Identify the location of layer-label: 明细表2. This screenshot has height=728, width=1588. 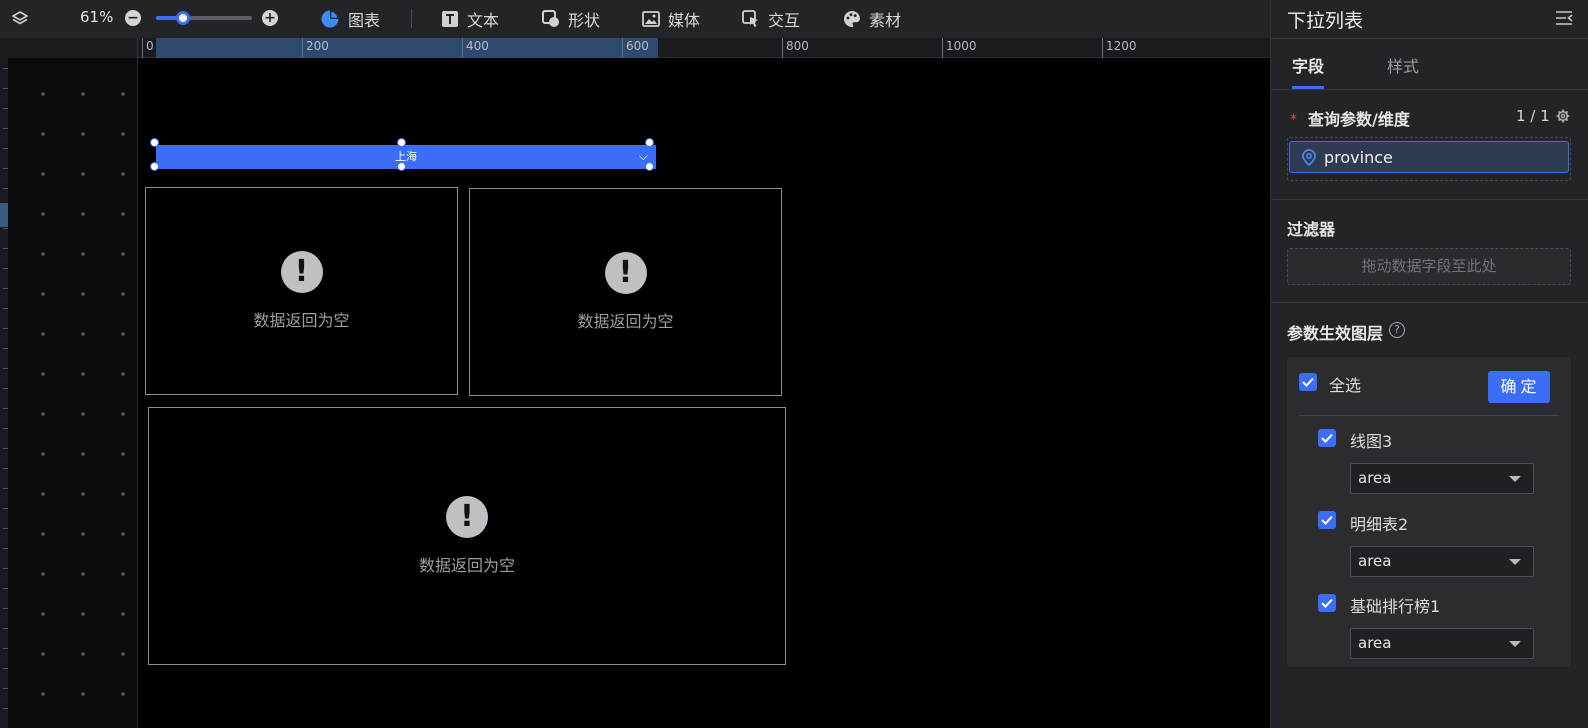
(1379, 524).